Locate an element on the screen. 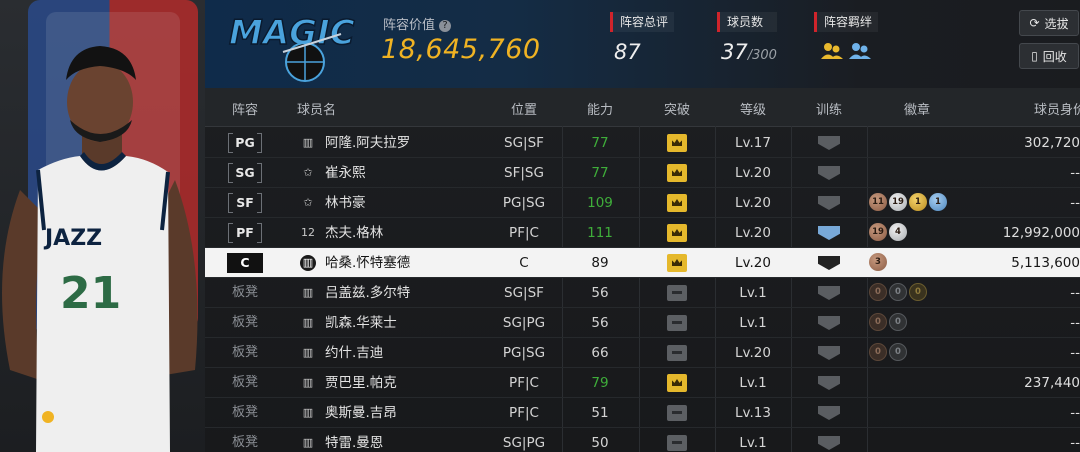  player-rating: 109 is located at coordinates (600, 203).